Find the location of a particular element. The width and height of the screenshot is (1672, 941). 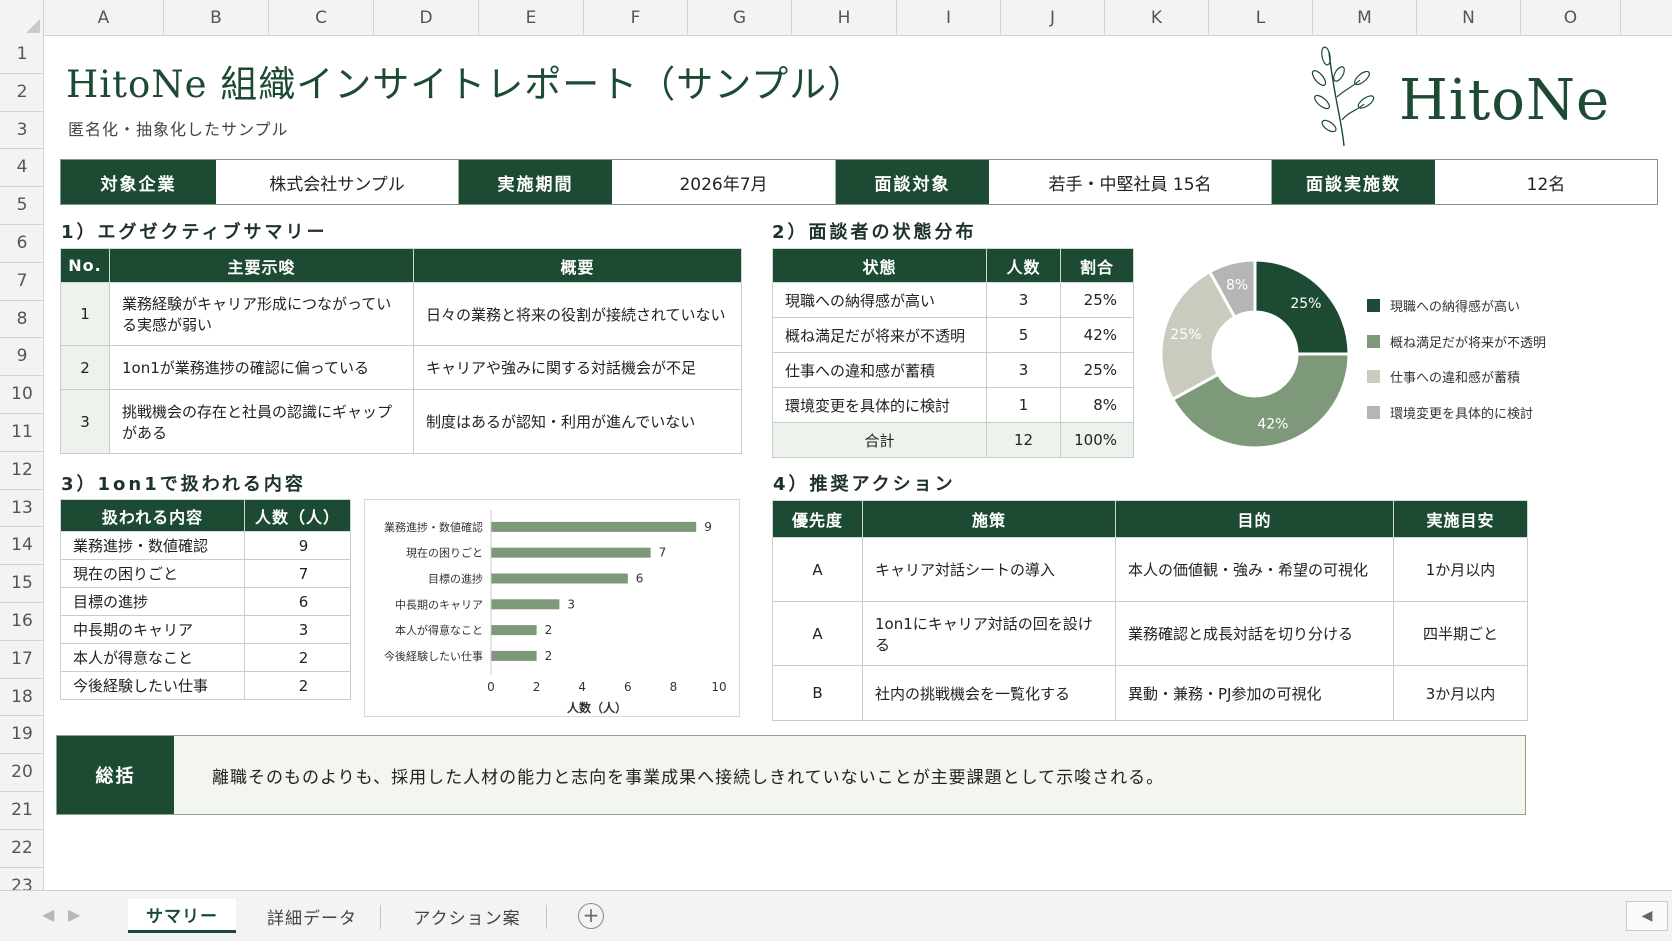

column-header: H is located at coordinates (844, 18).